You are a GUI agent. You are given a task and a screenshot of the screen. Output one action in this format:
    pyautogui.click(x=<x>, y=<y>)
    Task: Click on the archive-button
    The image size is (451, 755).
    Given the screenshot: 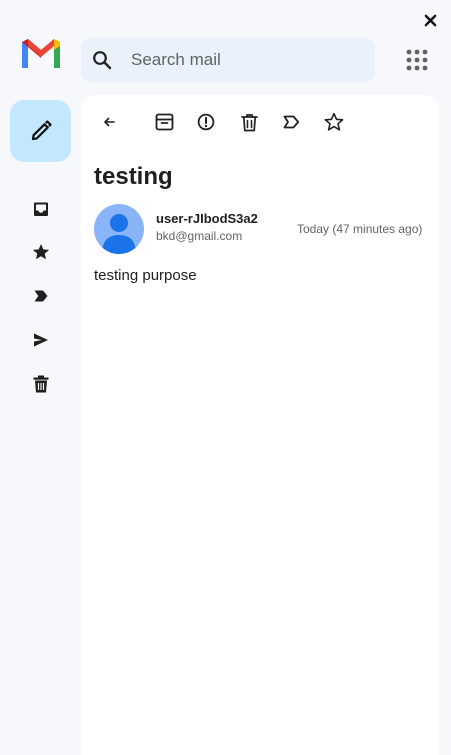 What is the action you would take?
    pyautogui.click(x=164, y=122)
    